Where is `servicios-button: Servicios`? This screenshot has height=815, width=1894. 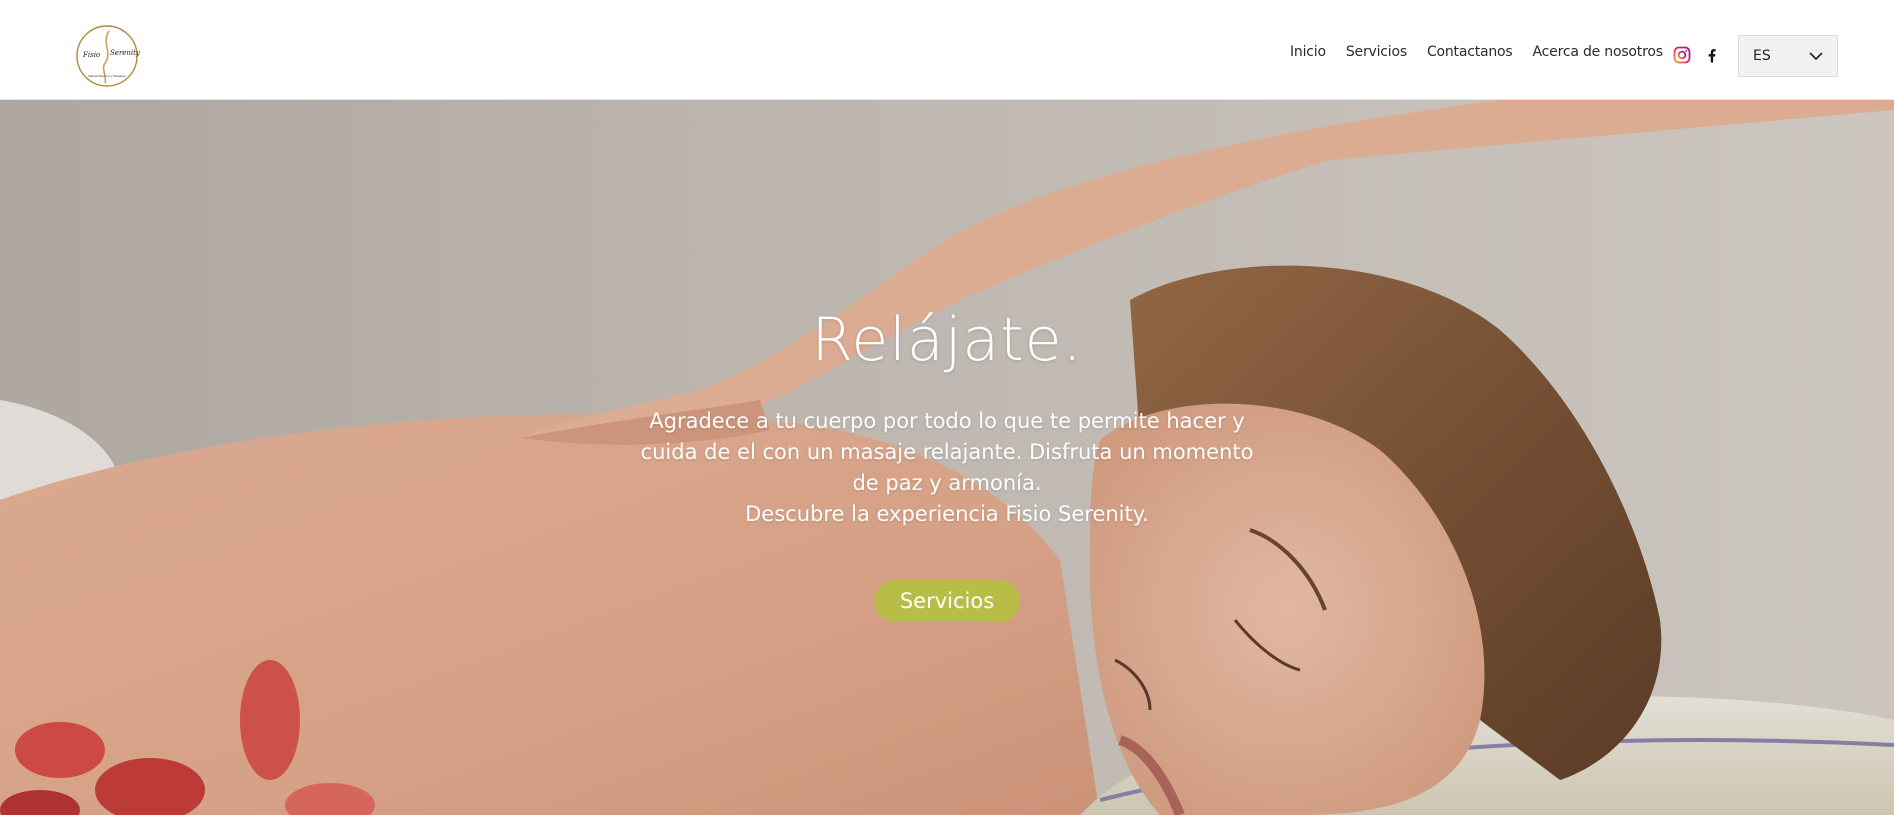
servicios-button: Servicios is located at coordinates (947, 601).